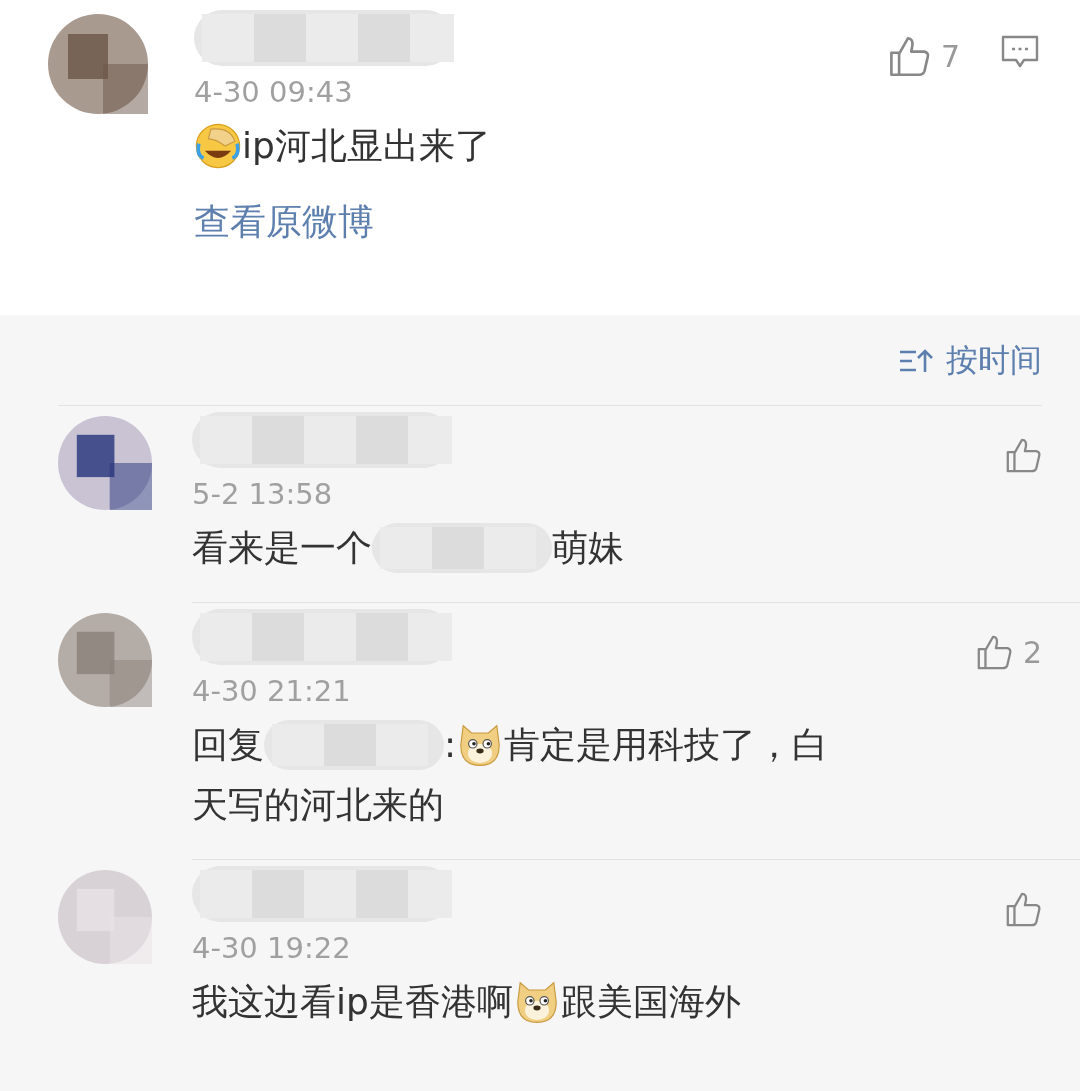  What do you see at coordinates (916, 361) in the screenshot?
I see `sort-icon` at bounding box center [916, 361].